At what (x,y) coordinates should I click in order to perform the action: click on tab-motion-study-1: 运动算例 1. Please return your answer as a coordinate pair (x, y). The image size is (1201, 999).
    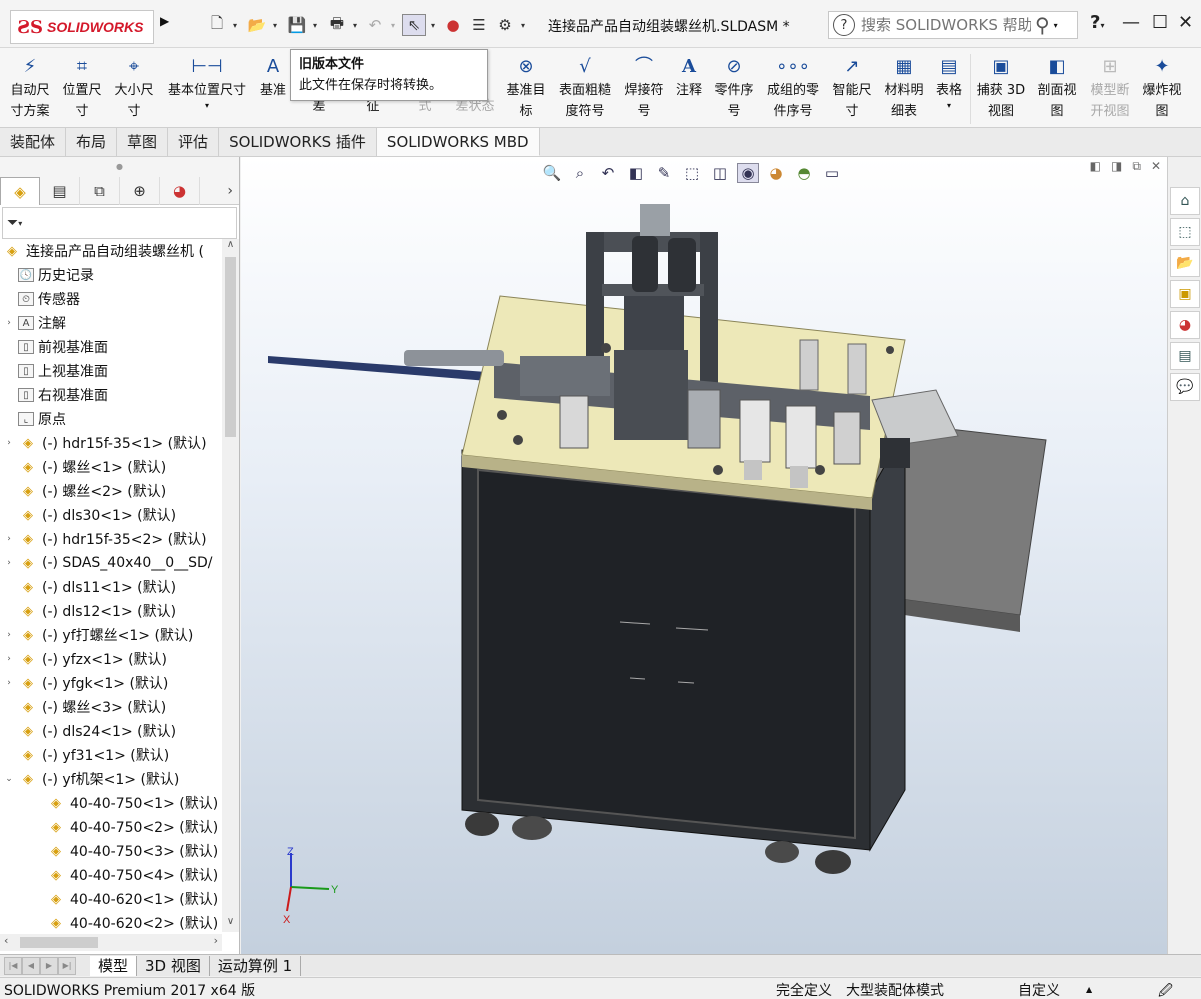
    Looking at the image, I should click on (256, 965).